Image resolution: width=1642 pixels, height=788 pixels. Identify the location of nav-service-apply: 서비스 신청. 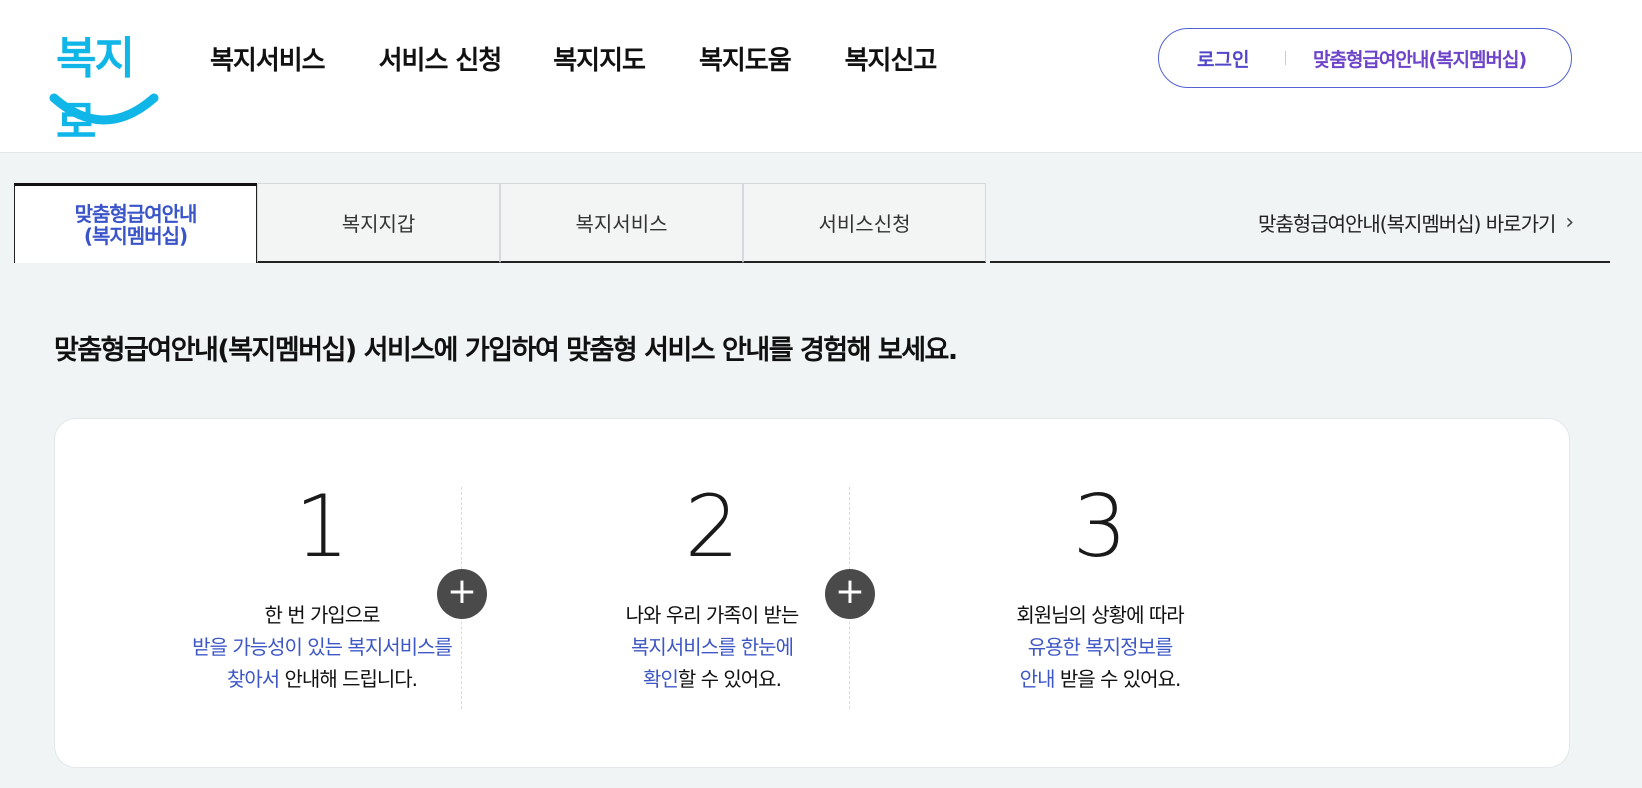
(441, 58).